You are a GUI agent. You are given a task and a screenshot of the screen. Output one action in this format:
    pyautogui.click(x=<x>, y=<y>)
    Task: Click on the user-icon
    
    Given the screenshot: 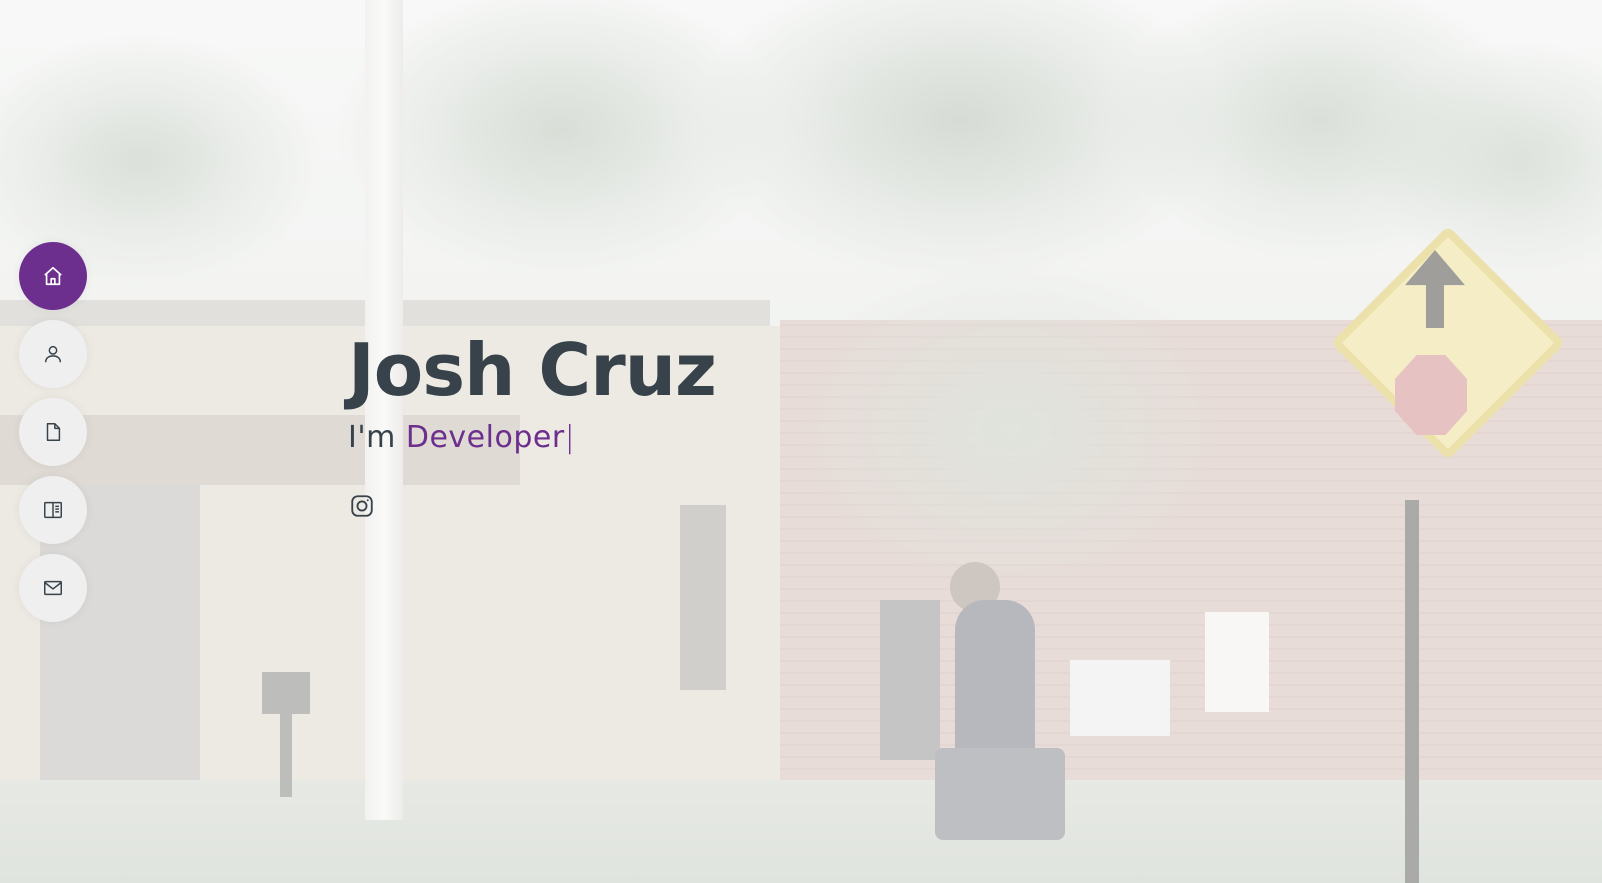 What is the action you would take?
    pyautogui.click(x=53, y=354)
    